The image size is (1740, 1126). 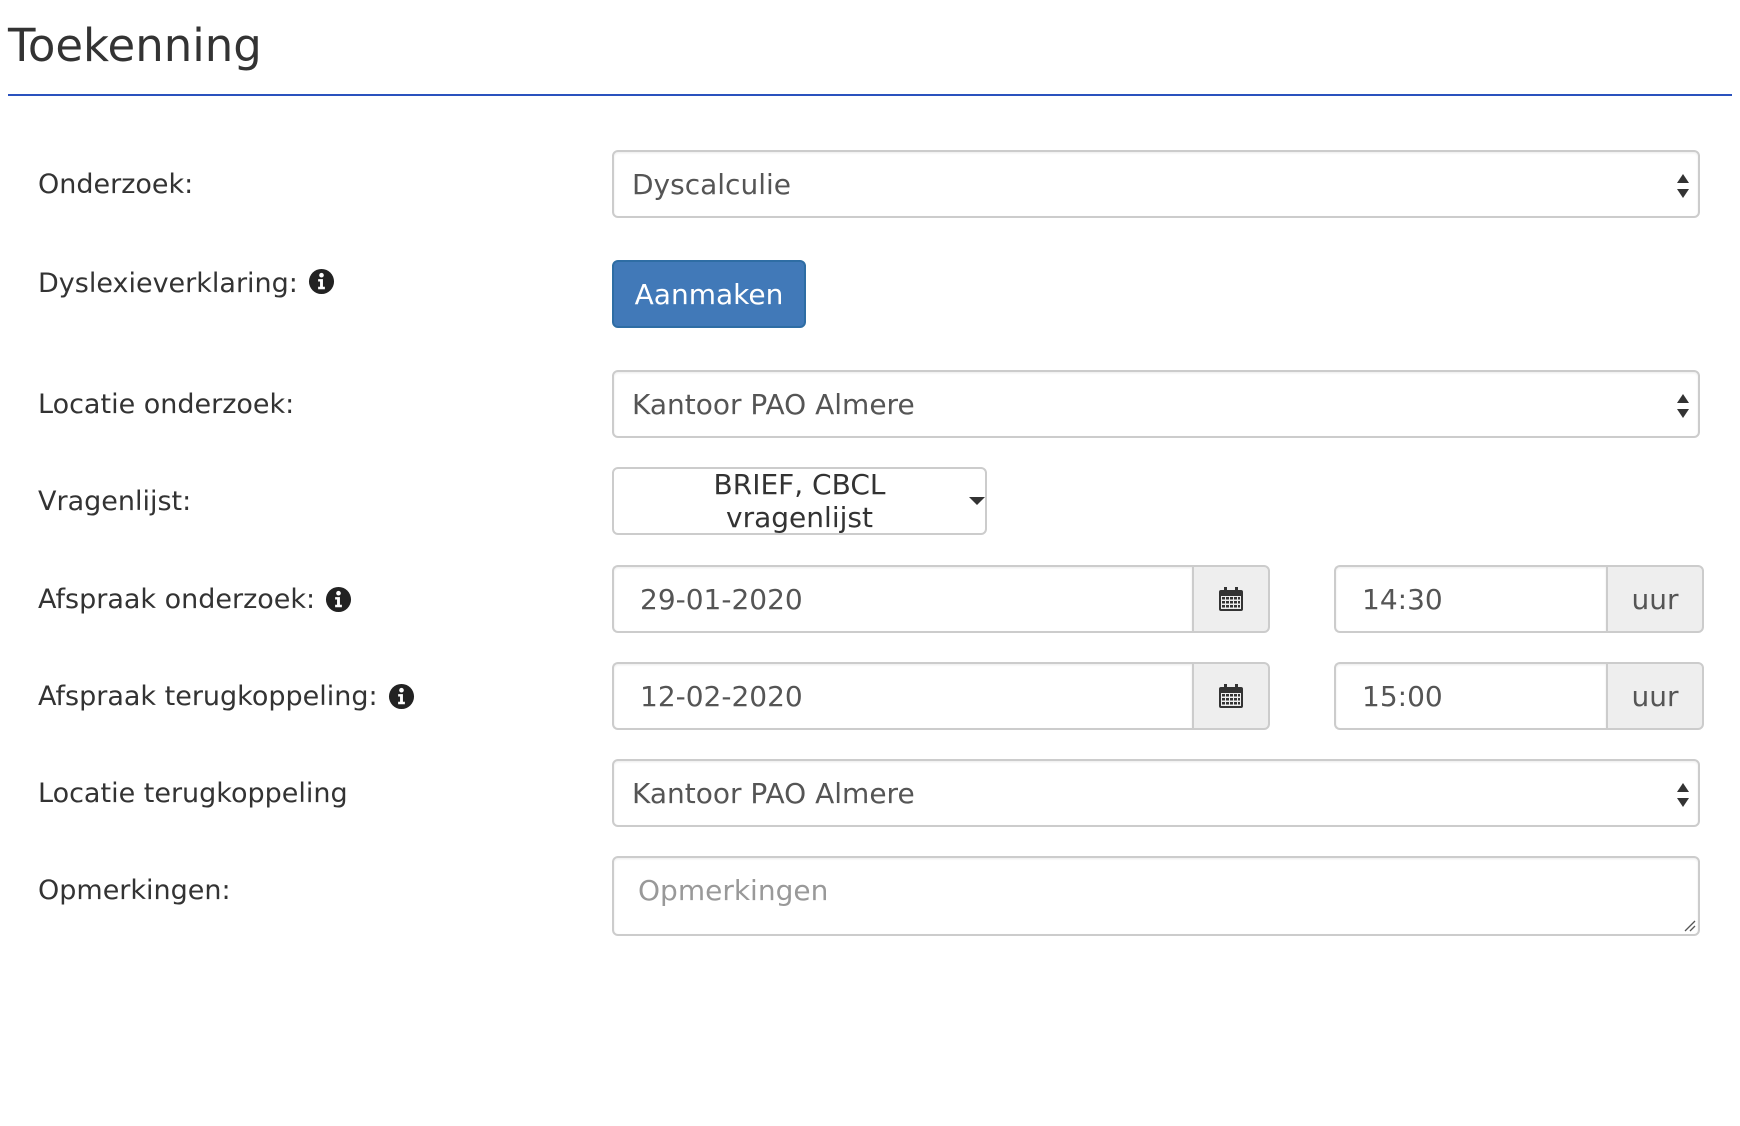 I want to click on locatie-terugkoppeling-select: Kantoor PAO Almere, so click(x=1156, y=793).